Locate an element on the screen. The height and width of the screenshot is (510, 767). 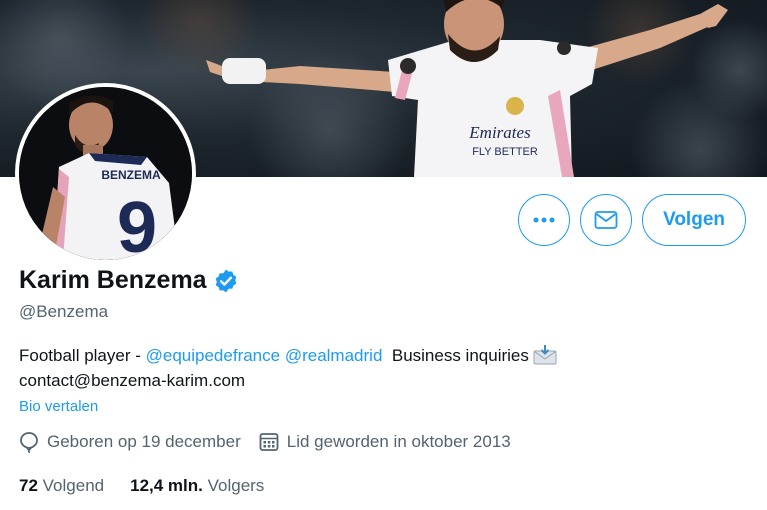
profile-actions: Volgen is located at coordinates (632, 220).